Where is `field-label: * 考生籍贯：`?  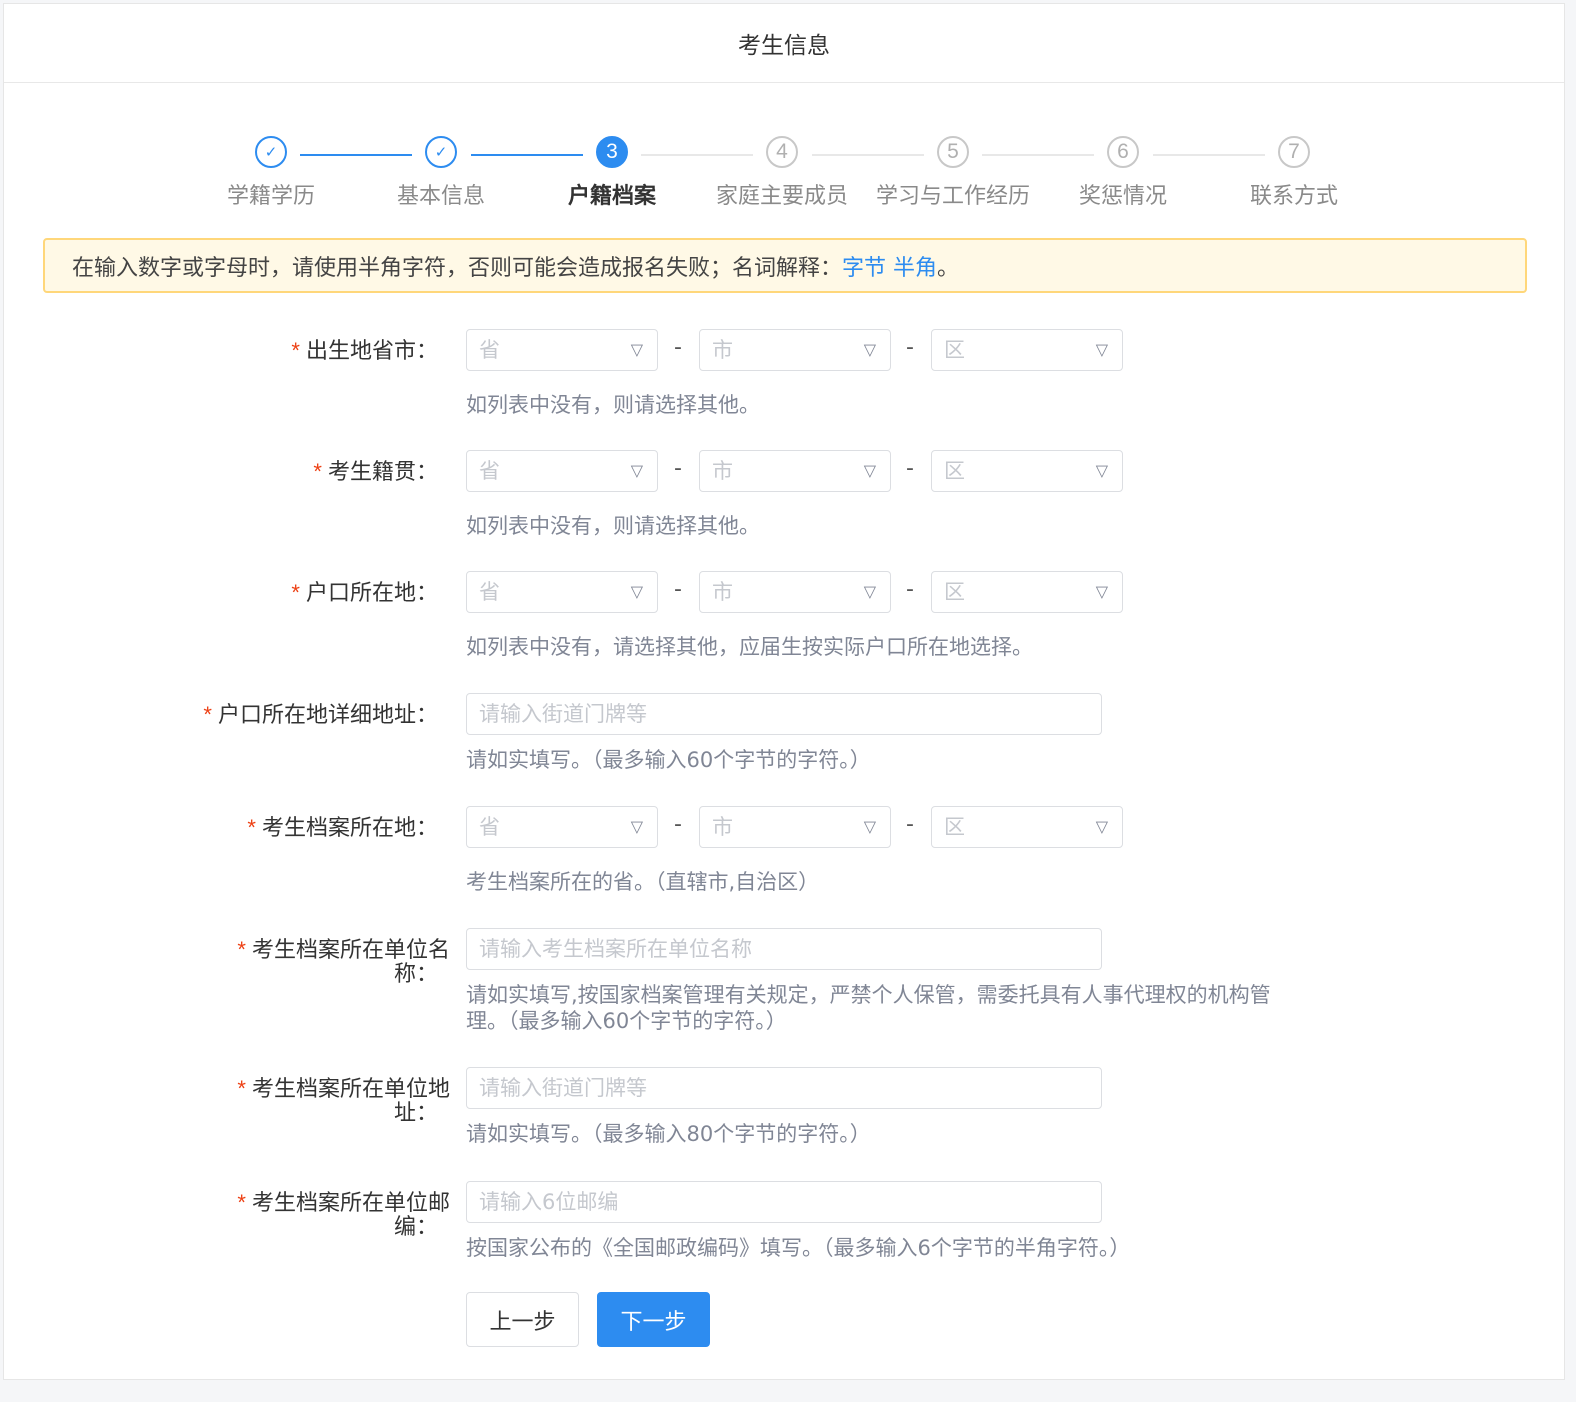
field-label: * 考生籍贯： is located at coordinates (375, 472).